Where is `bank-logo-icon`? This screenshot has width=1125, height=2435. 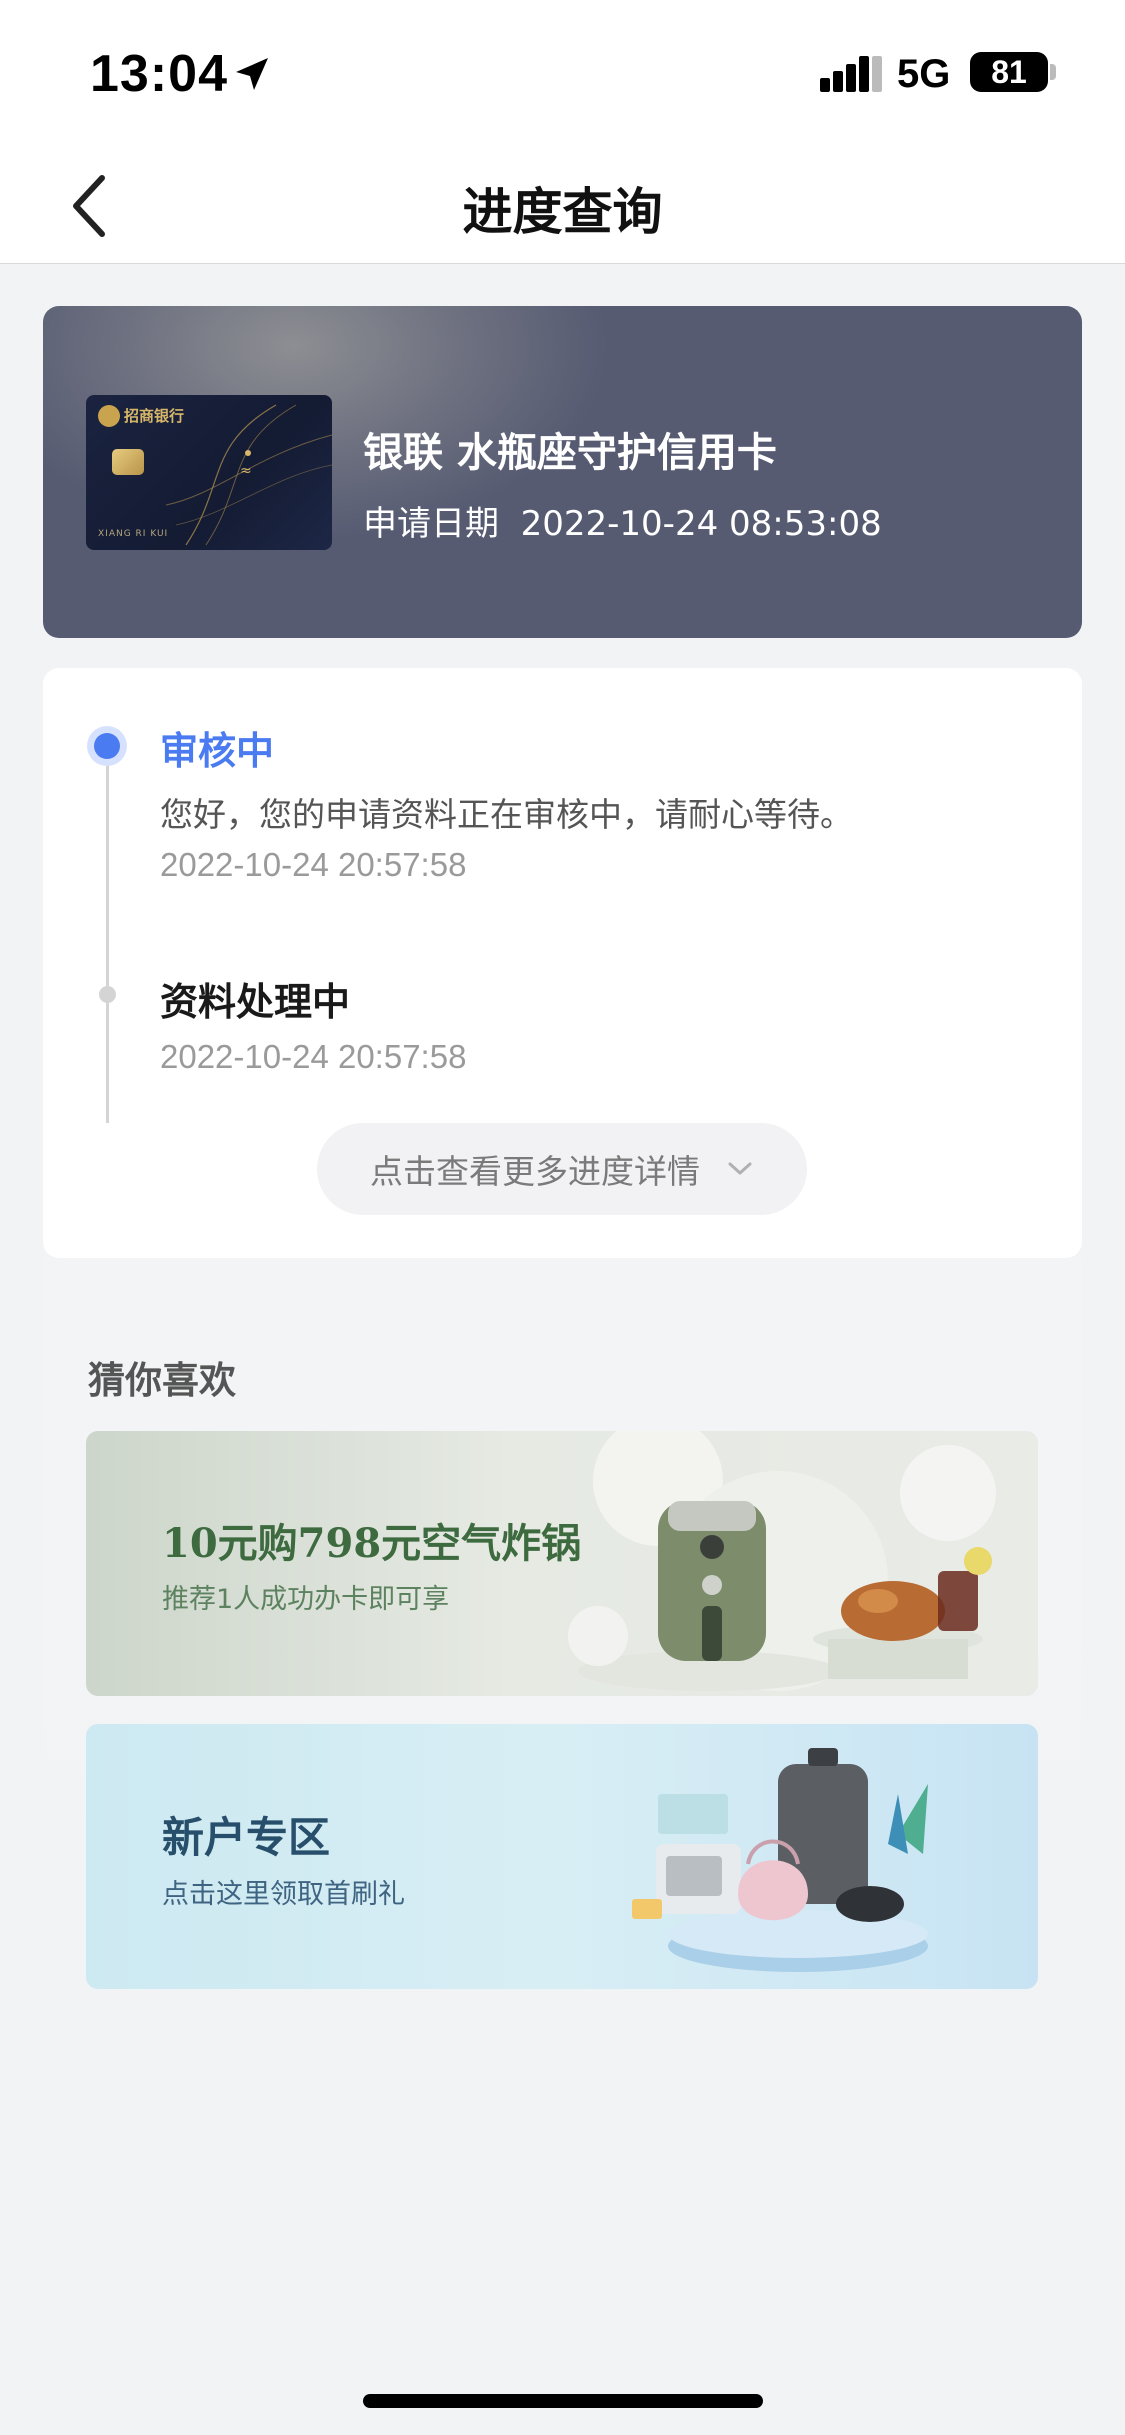 bank-logo-icon is located at coordinates (109, 416).